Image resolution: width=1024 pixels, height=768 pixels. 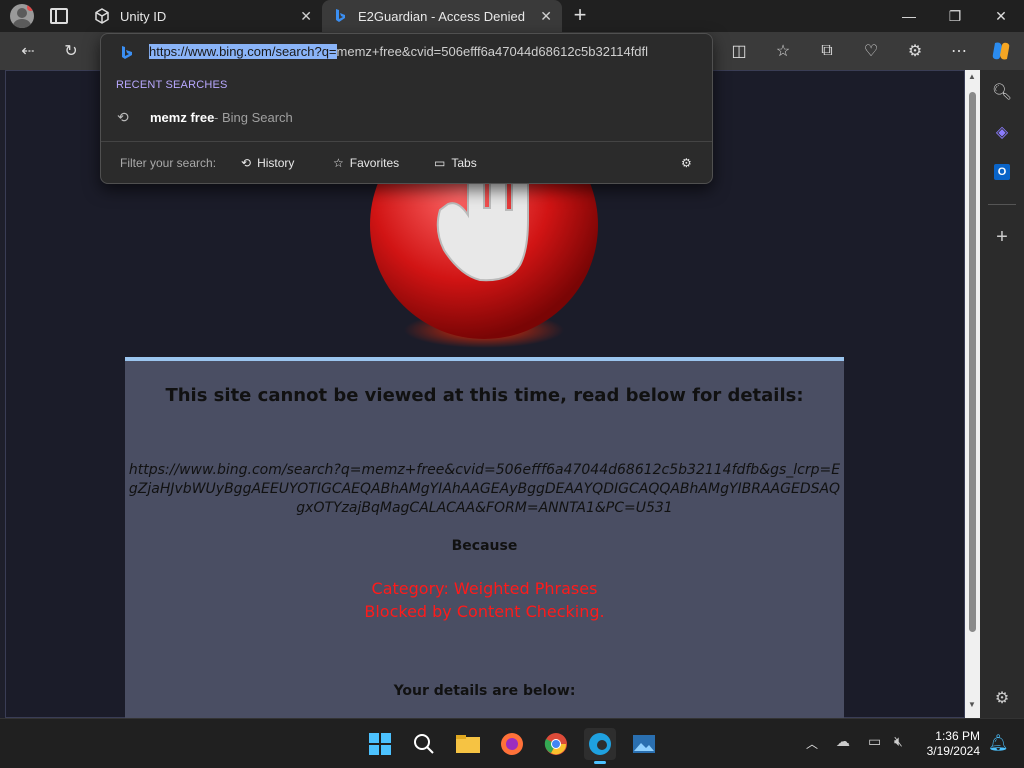 What do you see at coordinates (246, 163) in the screenshot?
I see `history-icon: ⟲` at bounding box center [246, 163].